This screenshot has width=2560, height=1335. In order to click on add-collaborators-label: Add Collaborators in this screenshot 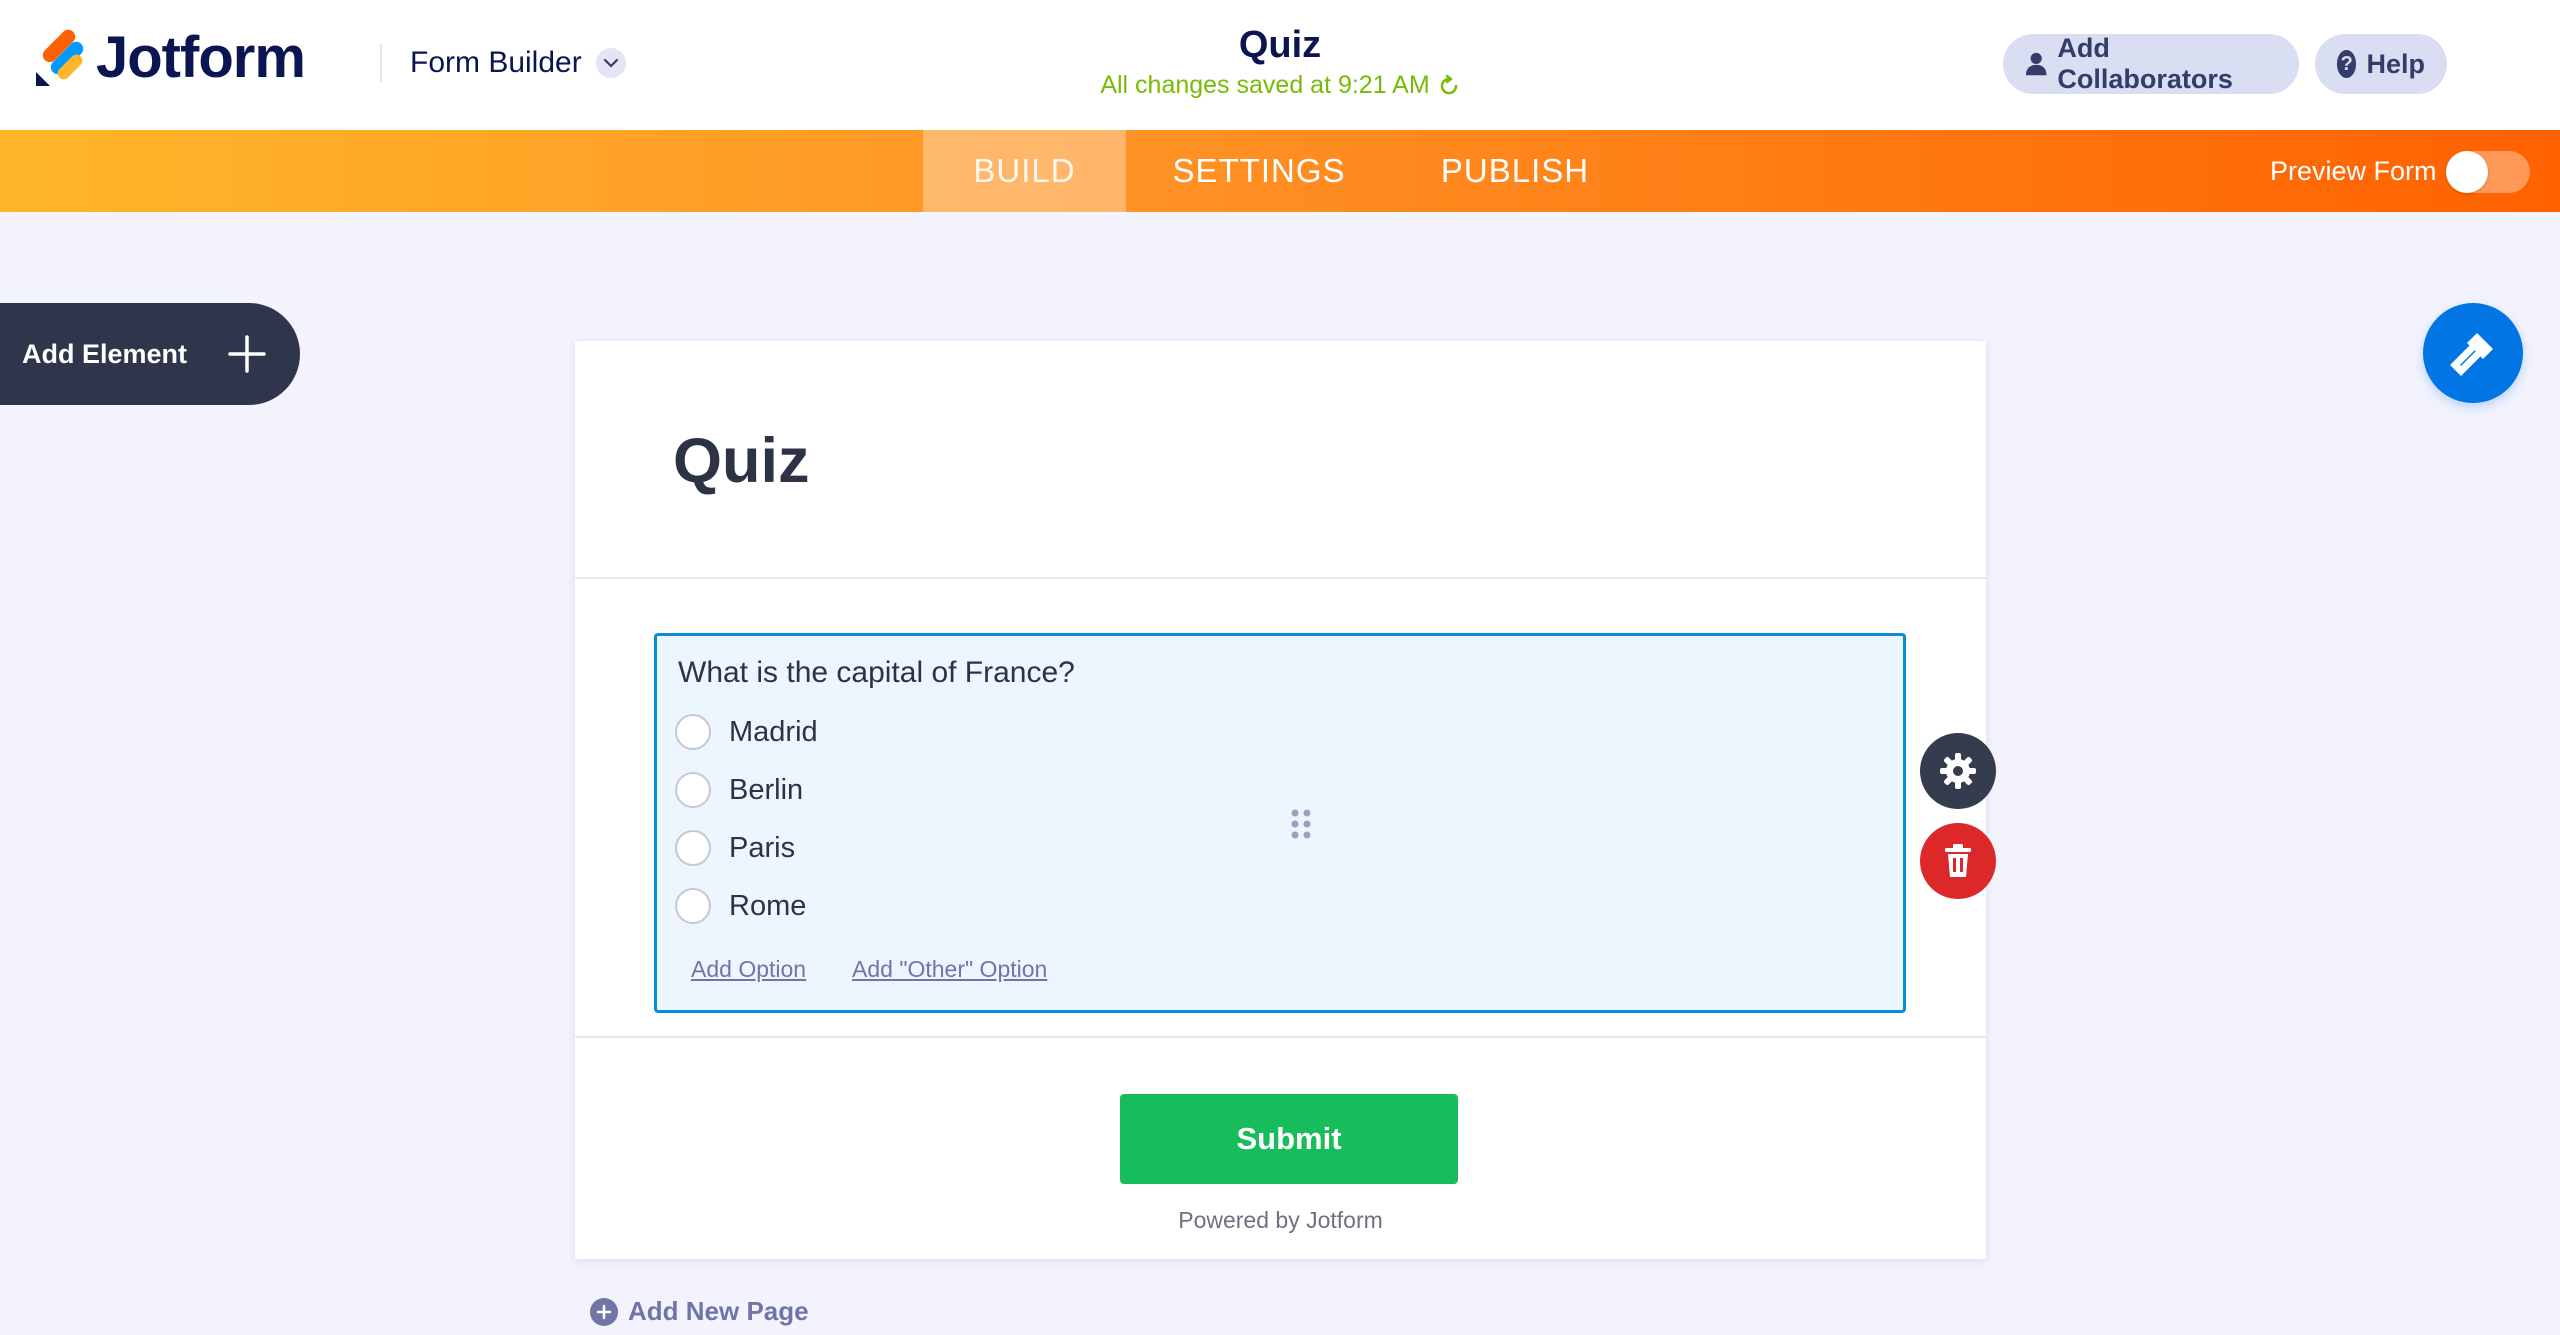, I will do `click(2145, 63)`.